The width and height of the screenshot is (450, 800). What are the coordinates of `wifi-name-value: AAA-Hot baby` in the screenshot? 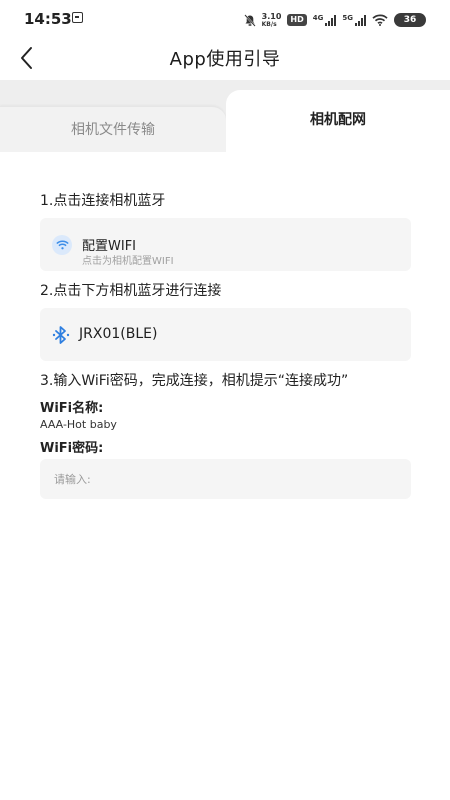 It's located at (78, 424).